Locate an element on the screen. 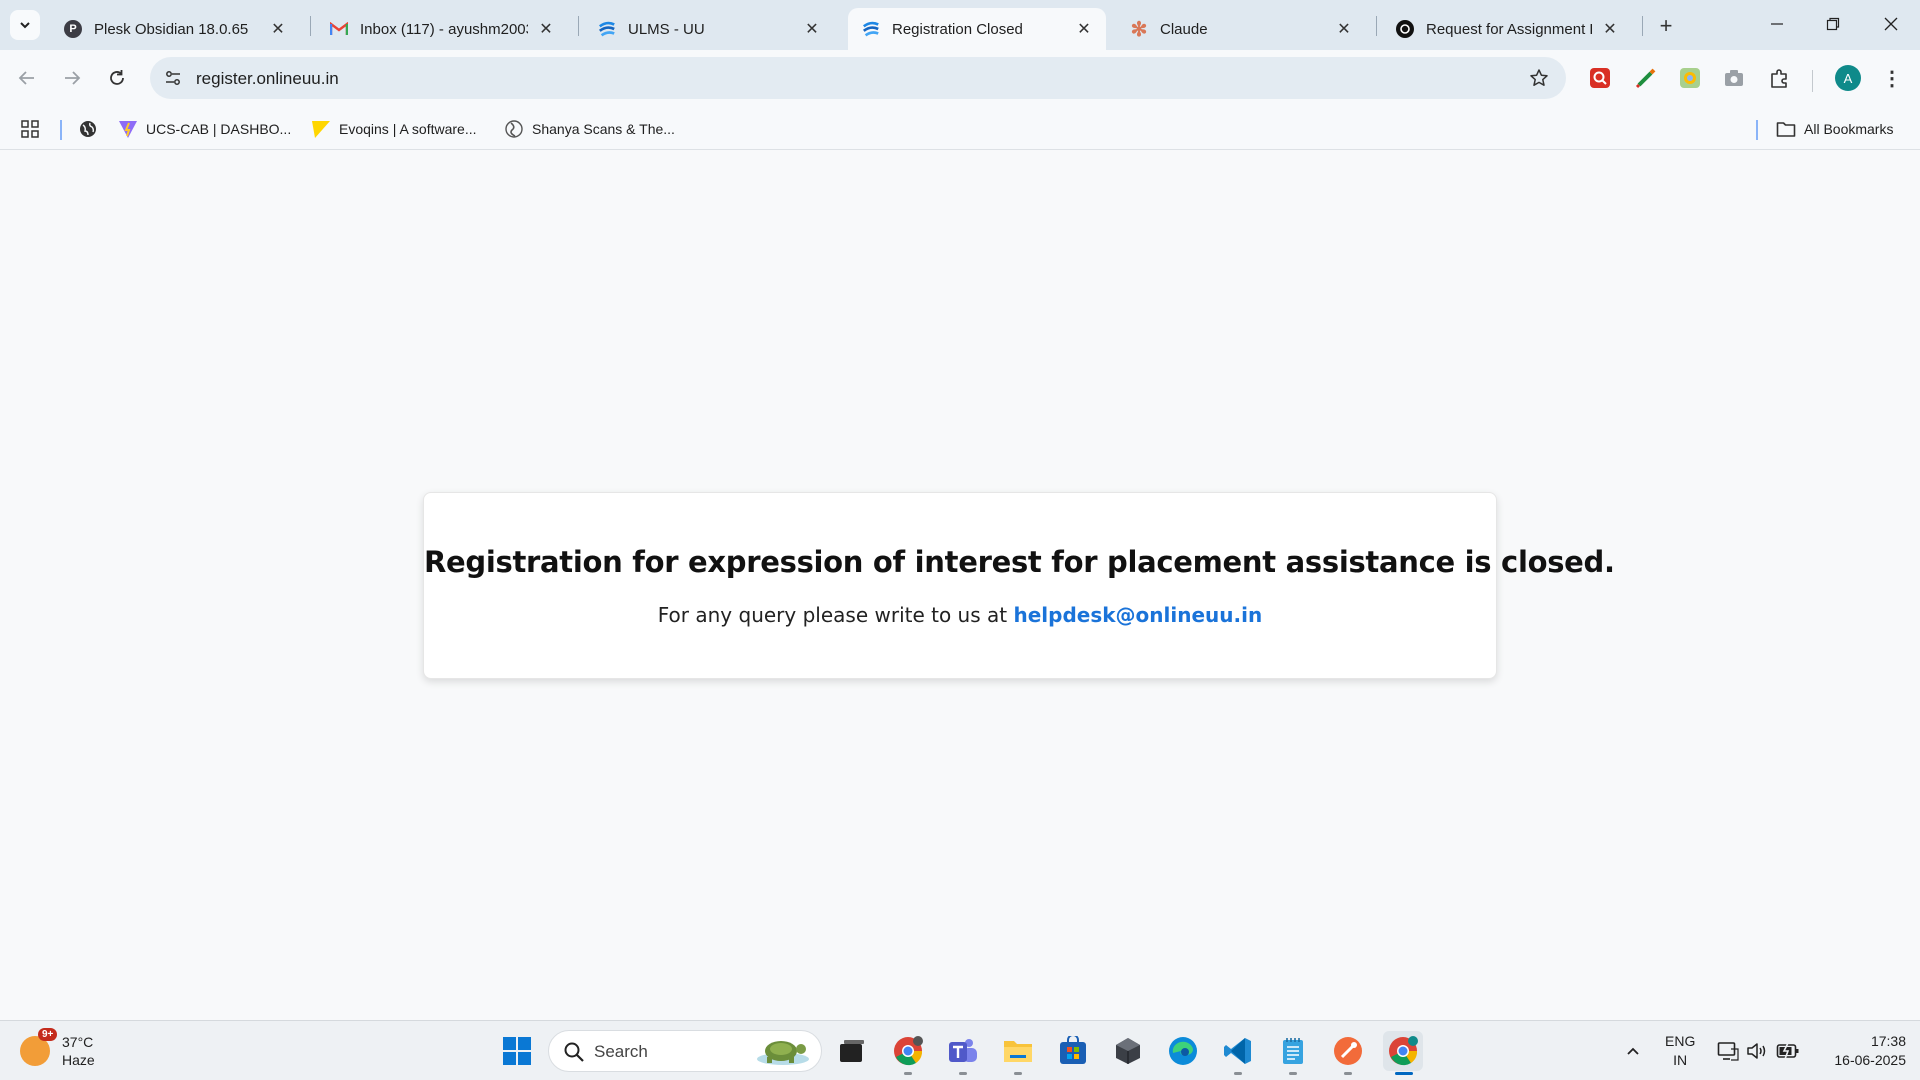 This screenshot has height=1080, width=1920. back-button is located at coordinates (27, 78).